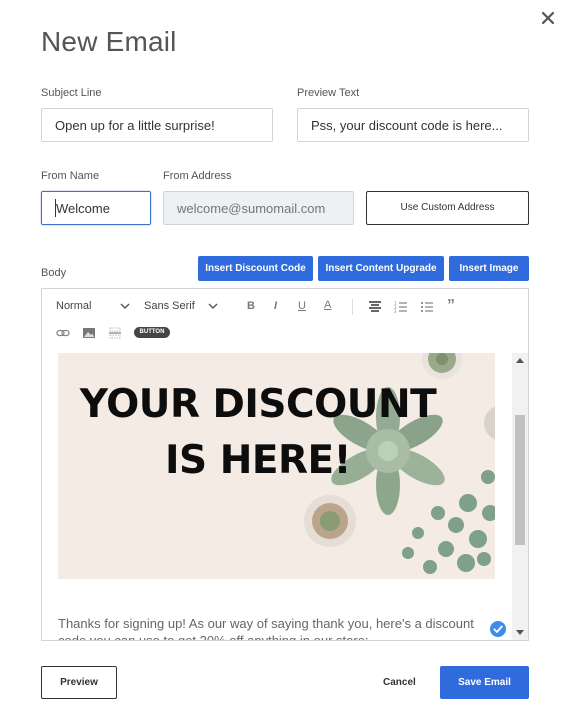  I want to click on preview-text-input, so click(413, 125).